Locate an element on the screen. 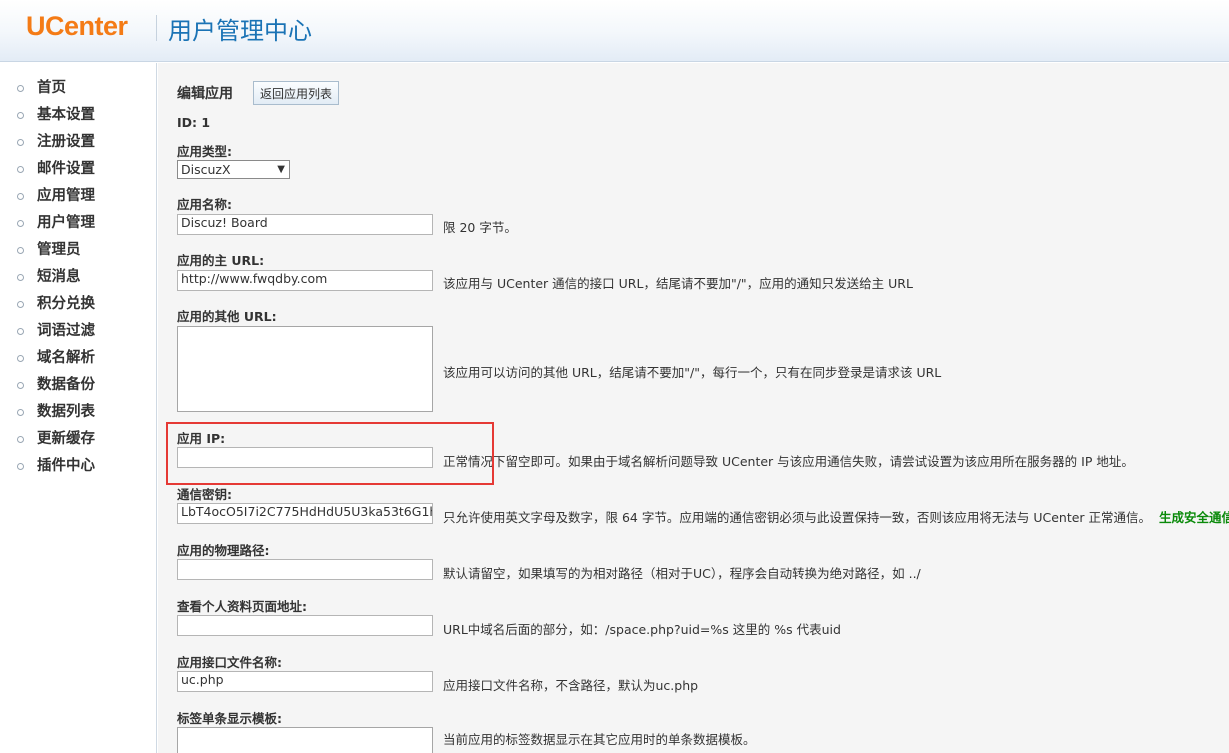  page-title: 编辑应用 is located at coordinates (205, 94).